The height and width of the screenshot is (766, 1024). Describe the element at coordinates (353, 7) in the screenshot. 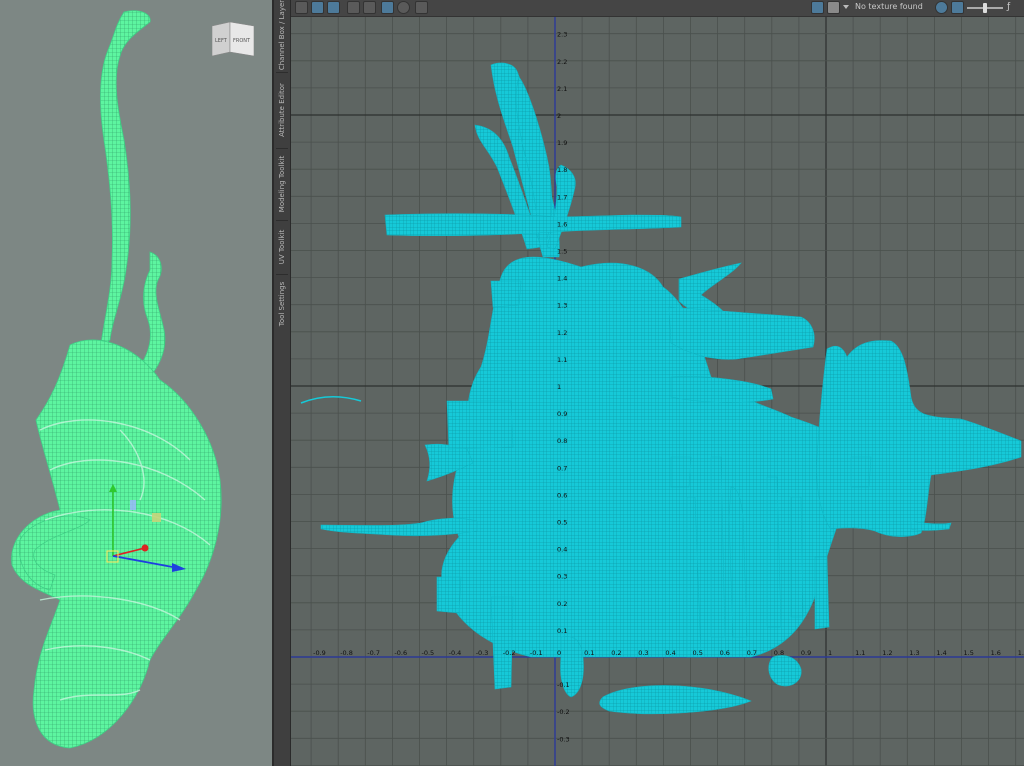

I see `uv-grid-icon` at that location.